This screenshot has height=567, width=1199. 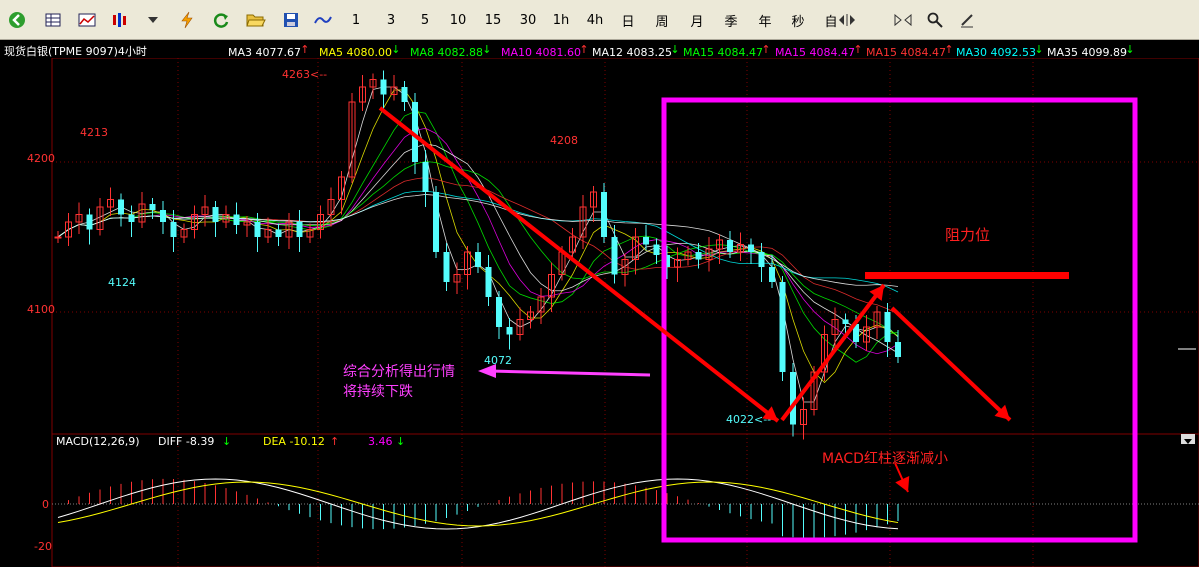 I want to click on analysis-line2: 将持续下跌, so click(x=378, y=392).